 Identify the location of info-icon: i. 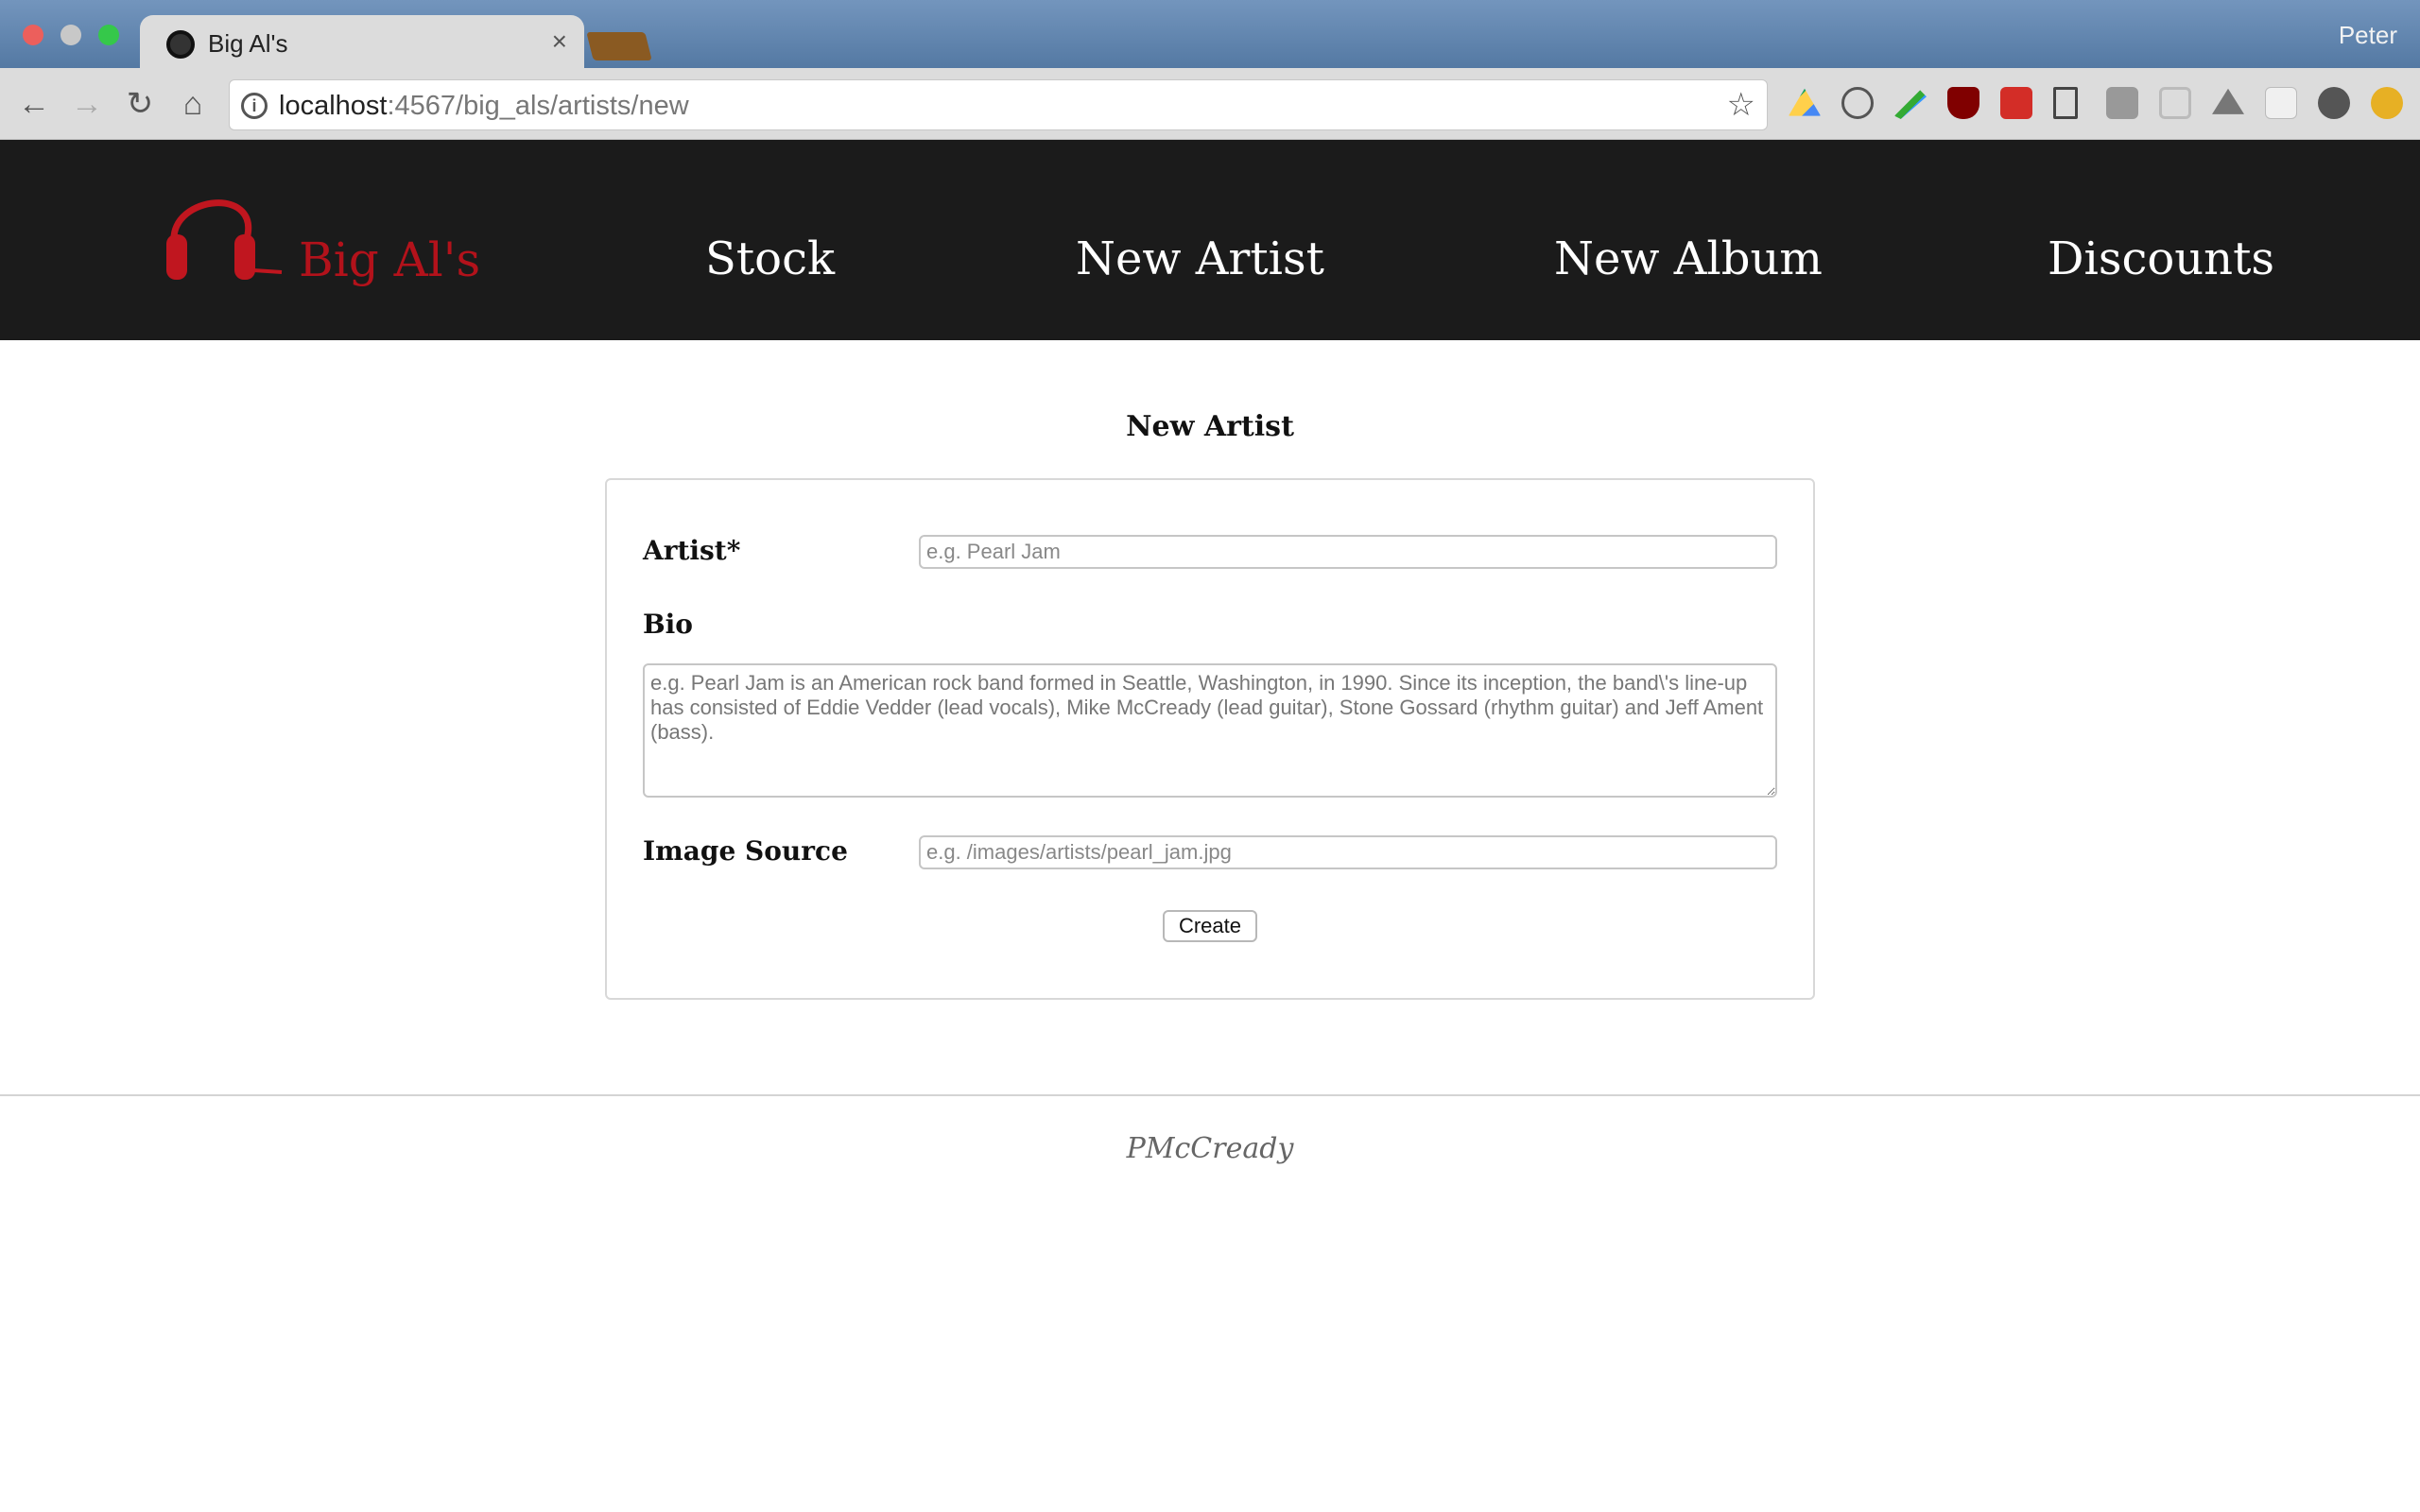
(254, 106).